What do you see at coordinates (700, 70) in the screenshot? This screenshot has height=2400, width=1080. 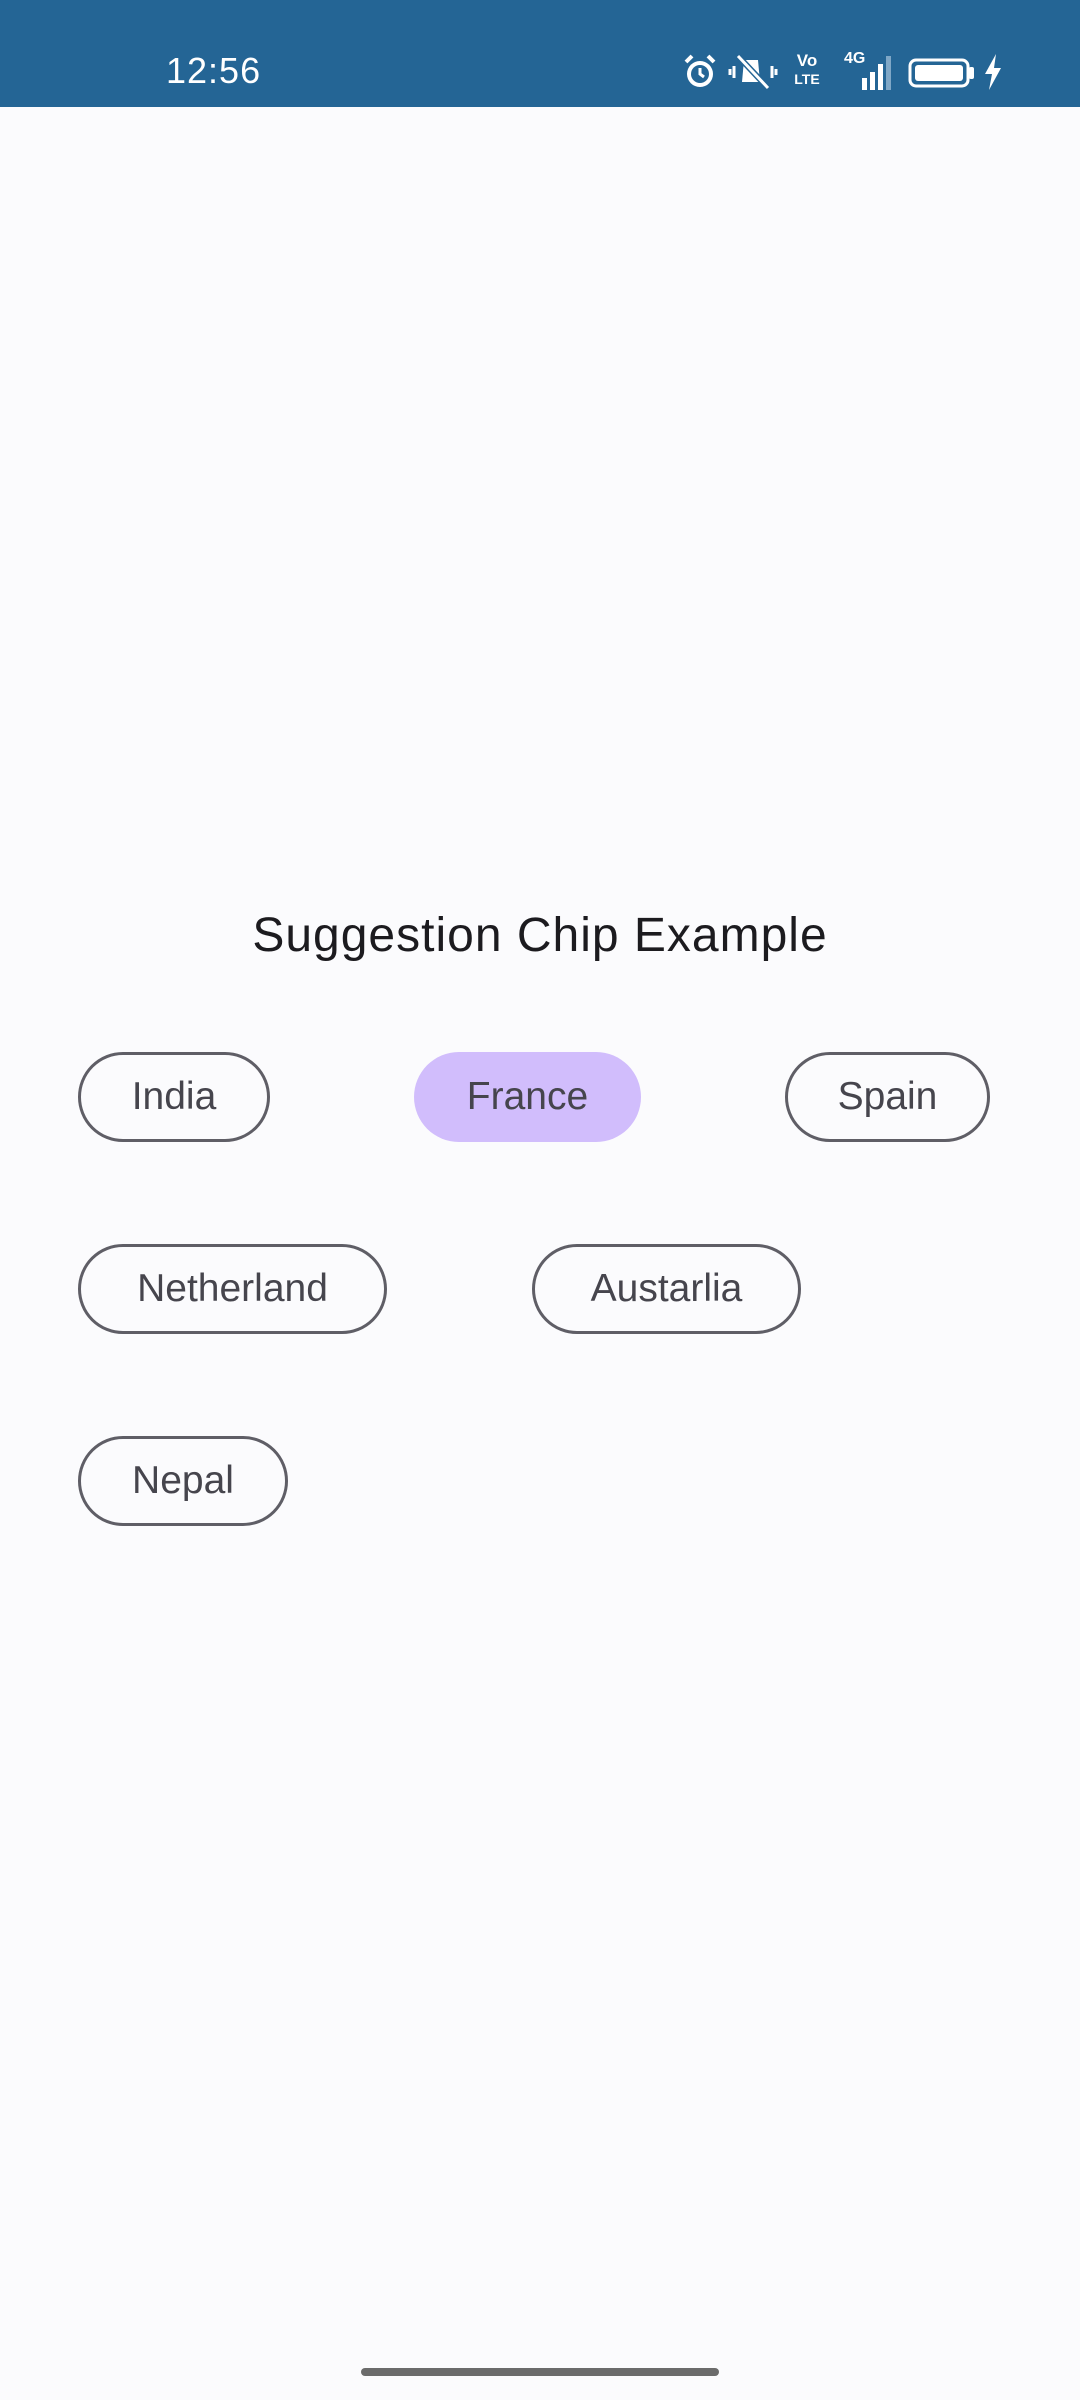 I see `alarm-icon` at bounding box center [700, 70].